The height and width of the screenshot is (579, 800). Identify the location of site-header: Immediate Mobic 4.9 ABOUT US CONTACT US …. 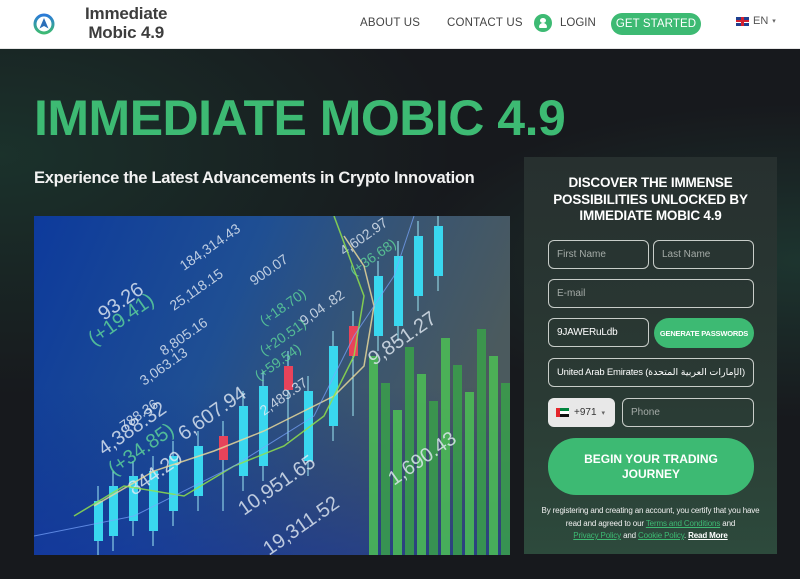
(400, 24).